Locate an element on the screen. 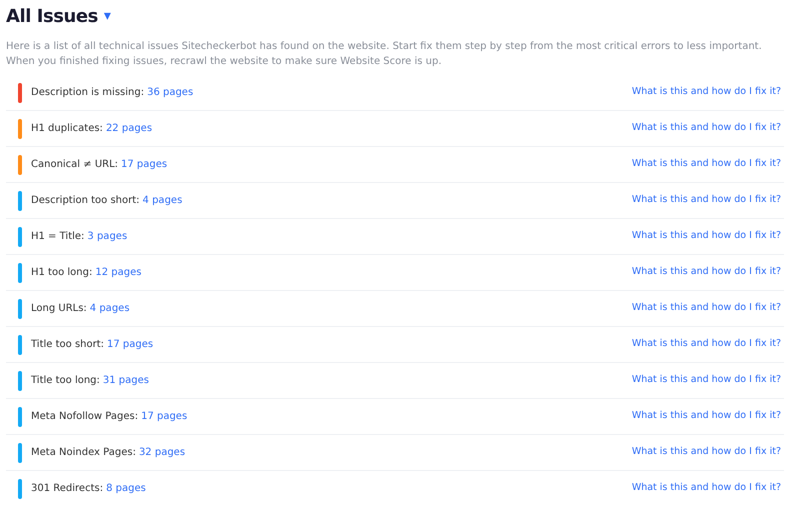  dropdown-caret: ▾ is located at coordinates (107, 16).